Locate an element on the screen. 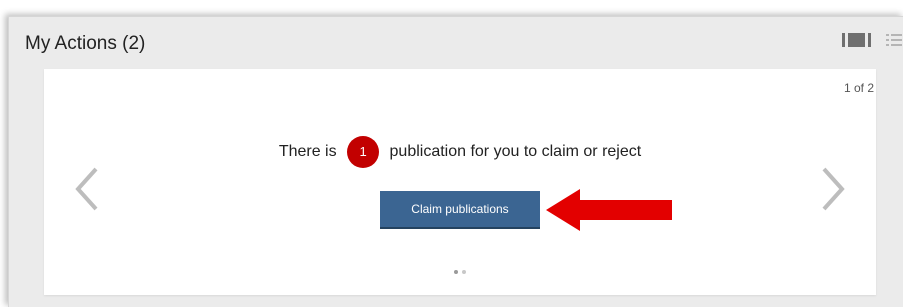 The width and height of the screenshot is (903, 307). chevron-left-icon is located at coordinates (87, 189).